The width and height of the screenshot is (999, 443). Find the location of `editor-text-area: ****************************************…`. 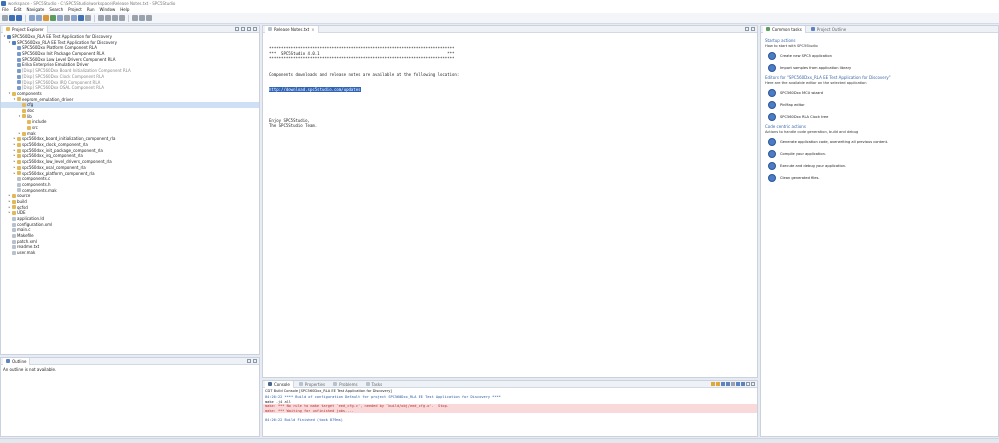

editor-text-area: ****************************************… is located at coordinates (510, 87).